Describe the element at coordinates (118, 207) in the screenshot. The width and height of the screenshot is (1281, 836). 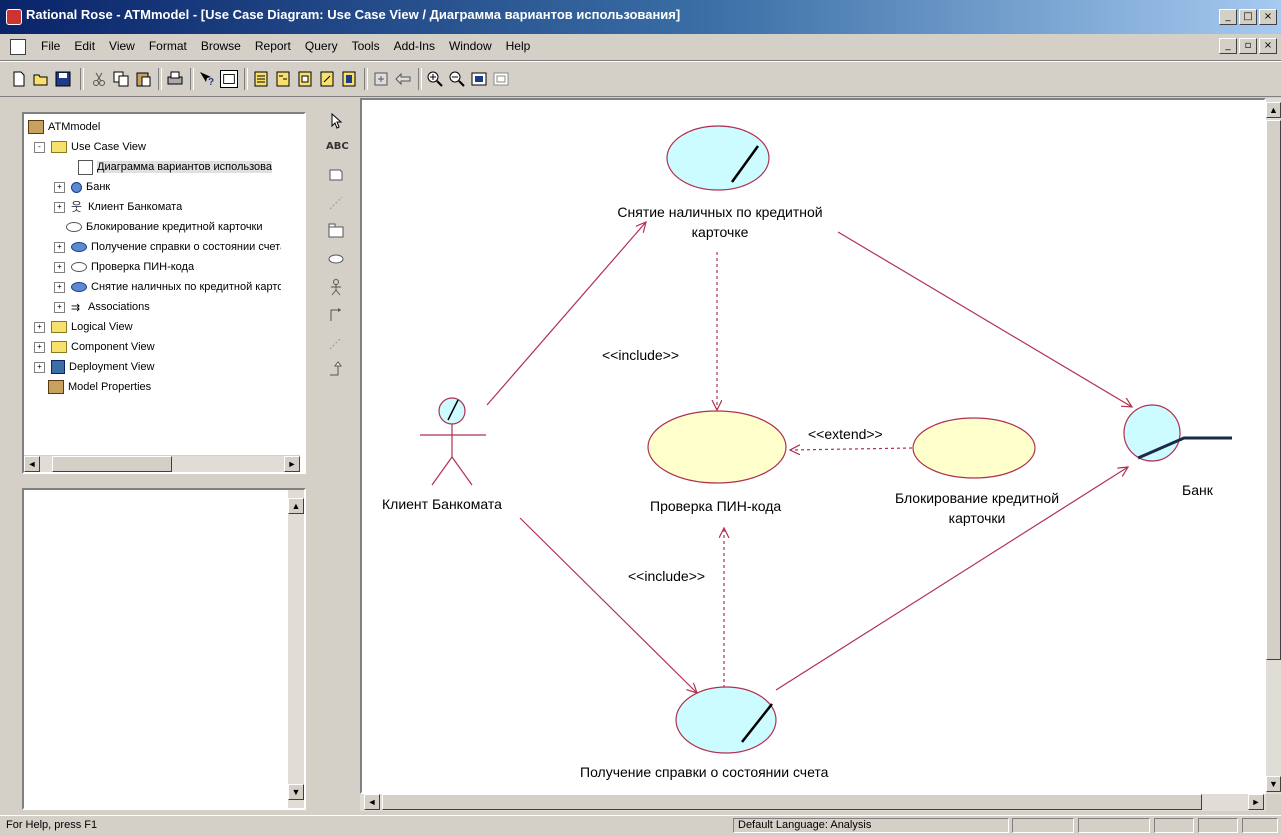
I see `tree-item: + 웃 Клиент Банкомата` at that location.